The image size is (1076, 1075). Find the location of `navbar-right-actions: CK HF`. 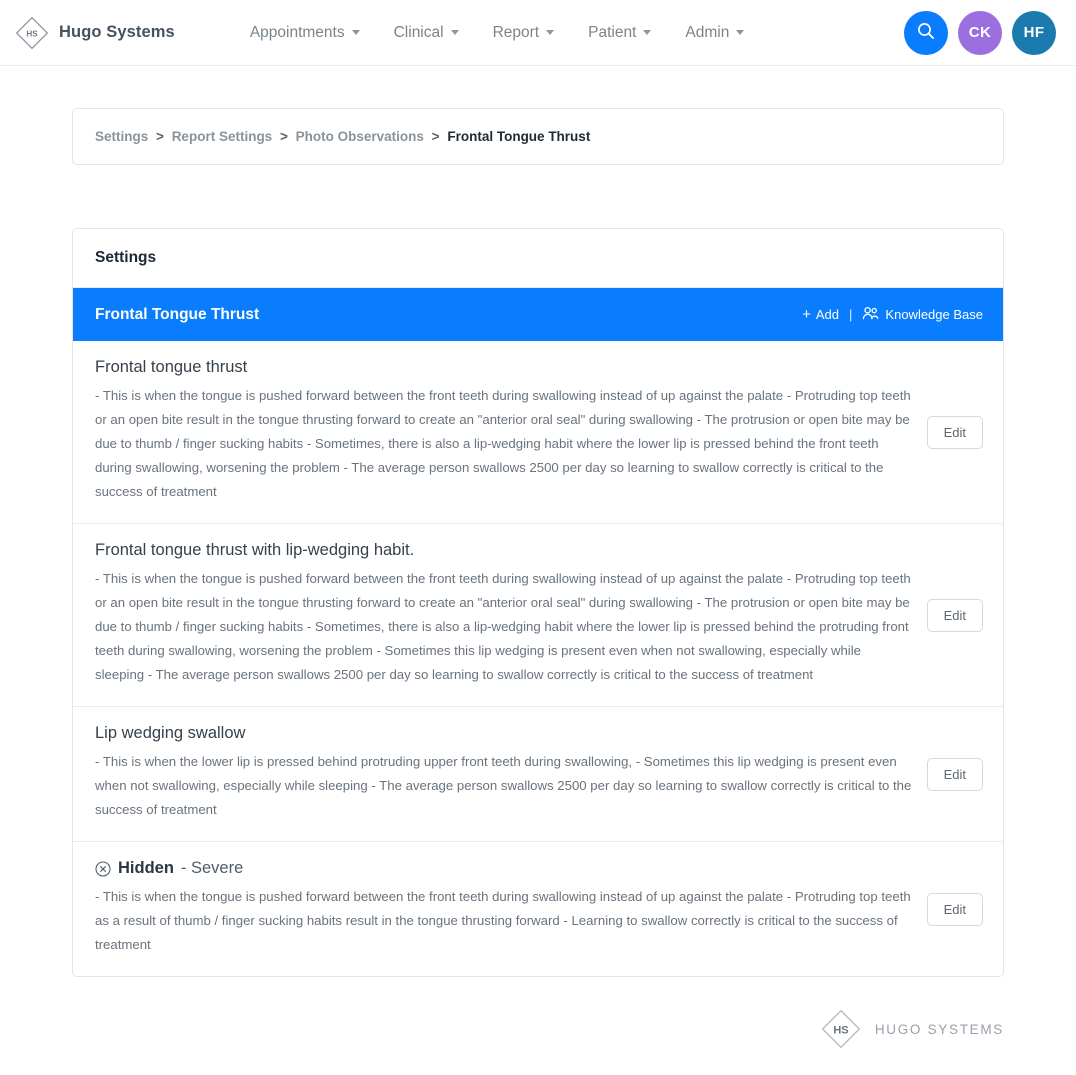

navbar-right-actions: CK HF is located at coordinates (980, 32).